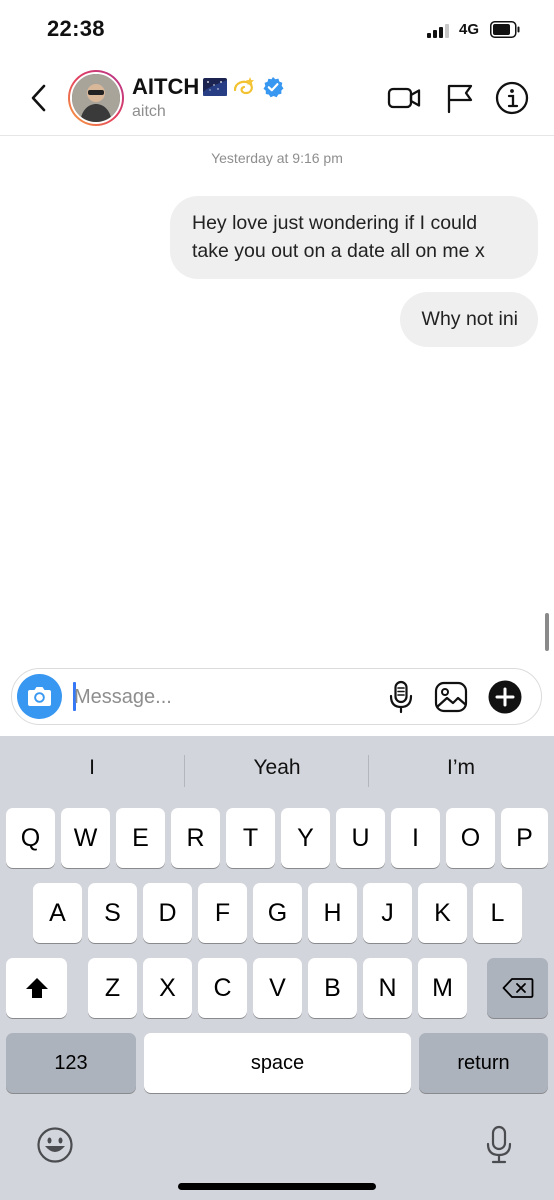  Describe the element at coordinates (499, 1145) in the screenshot. I see `dictation-icon` at that location.